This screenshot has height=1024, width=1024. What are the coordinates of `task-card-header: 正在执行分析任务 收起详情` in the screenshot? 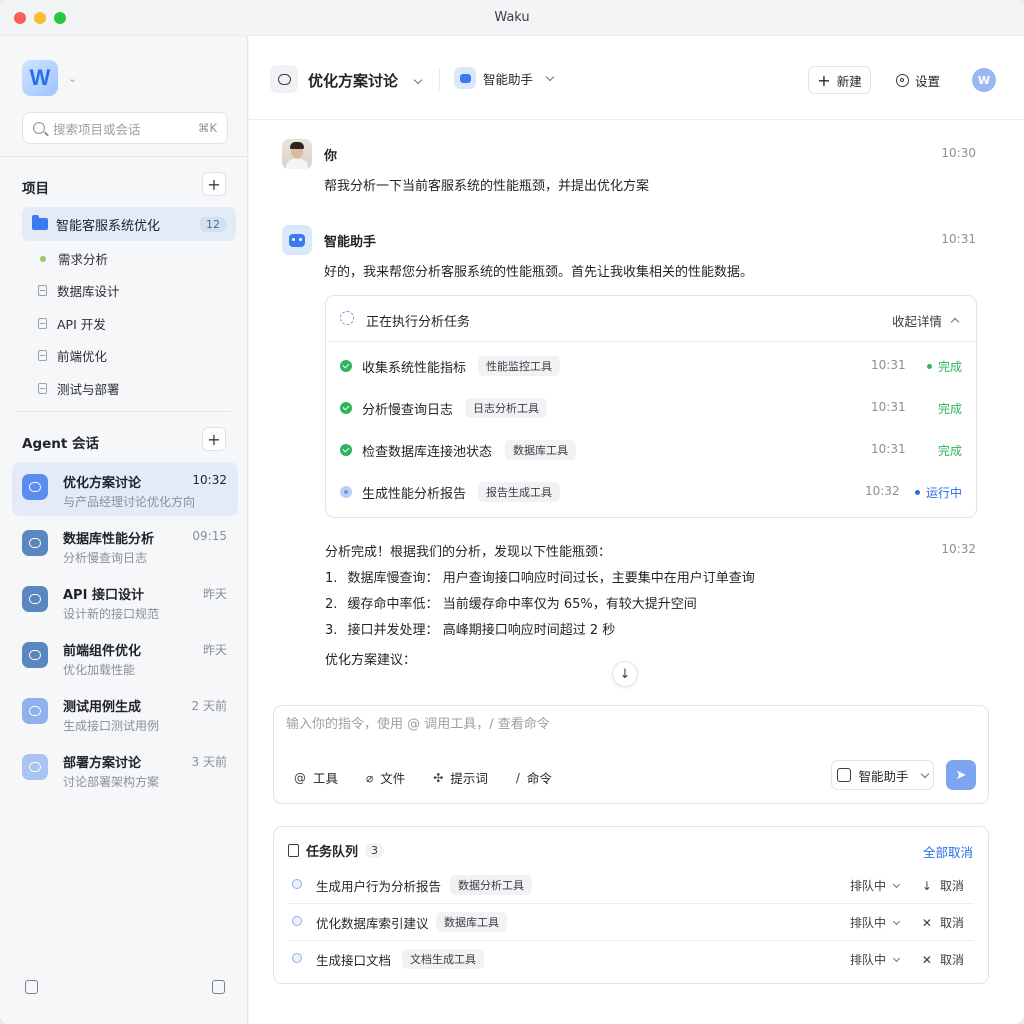 It's located at (651, 319).